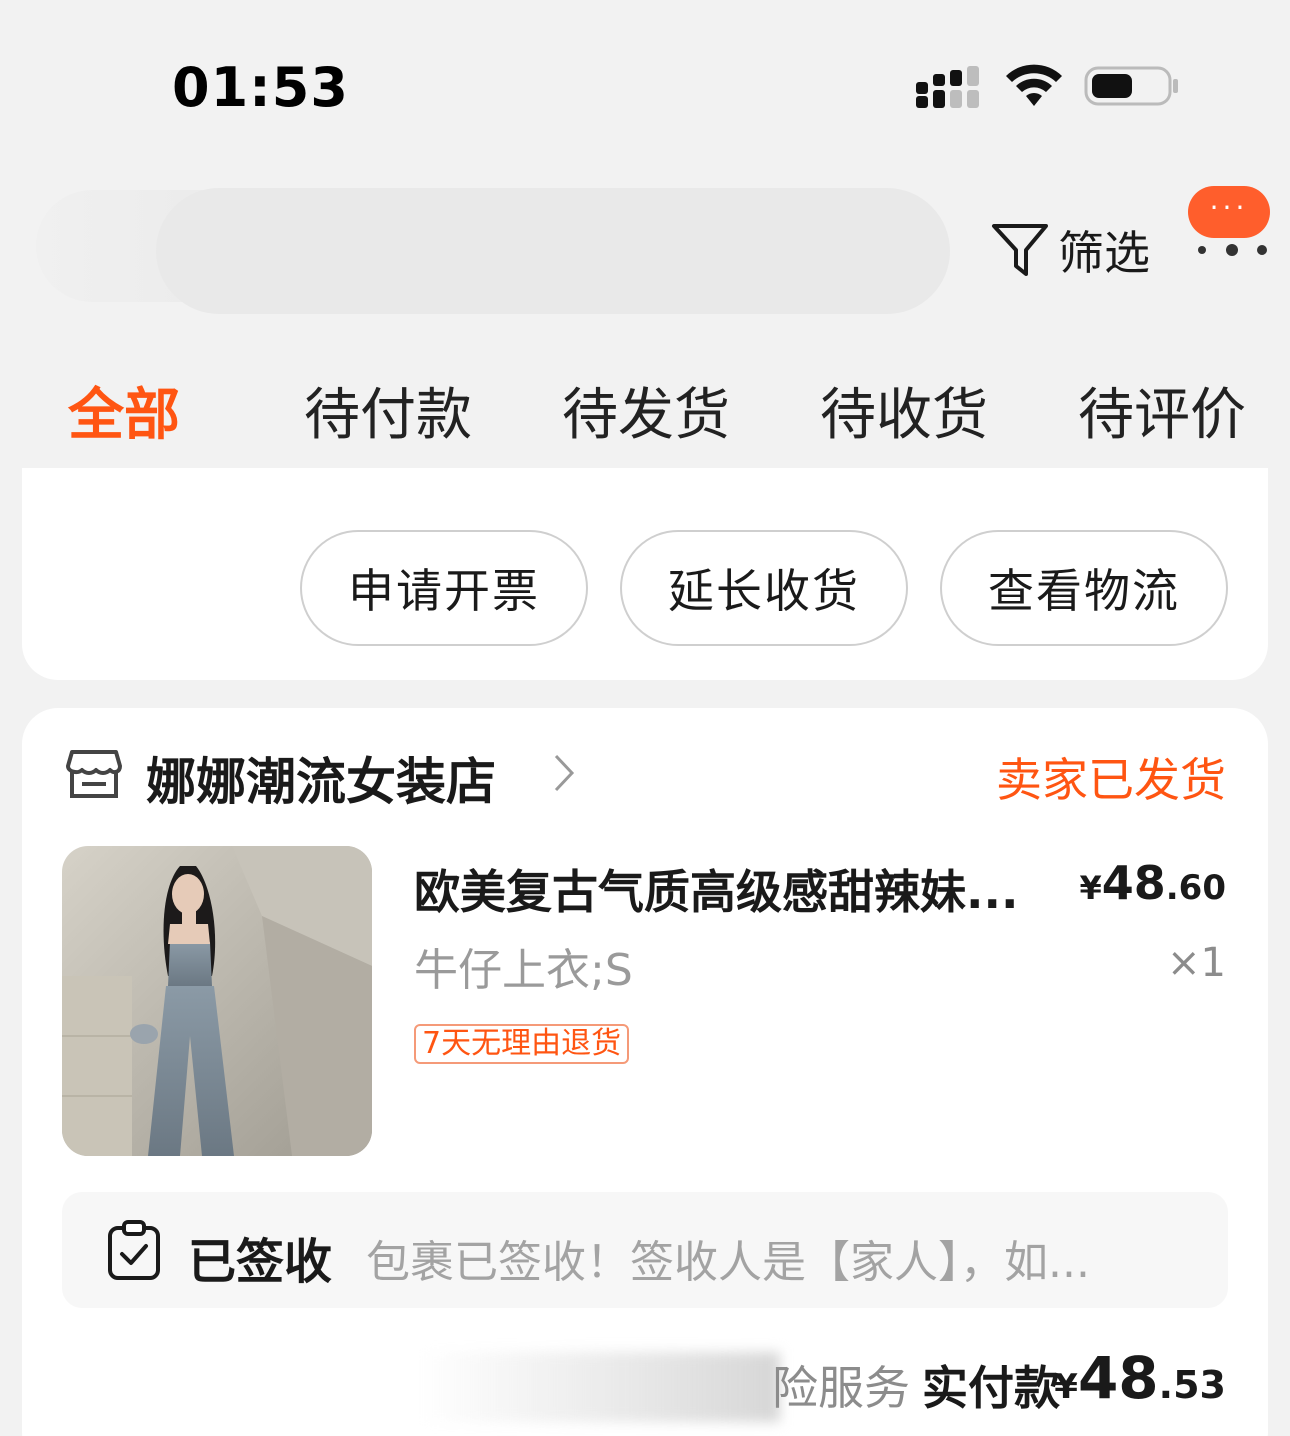 The image size is (1290, 1436). What do you see at coordinates (124, 410) in the screenshot?
I see `tab-all: 全部` at bounding box center [124, 410].